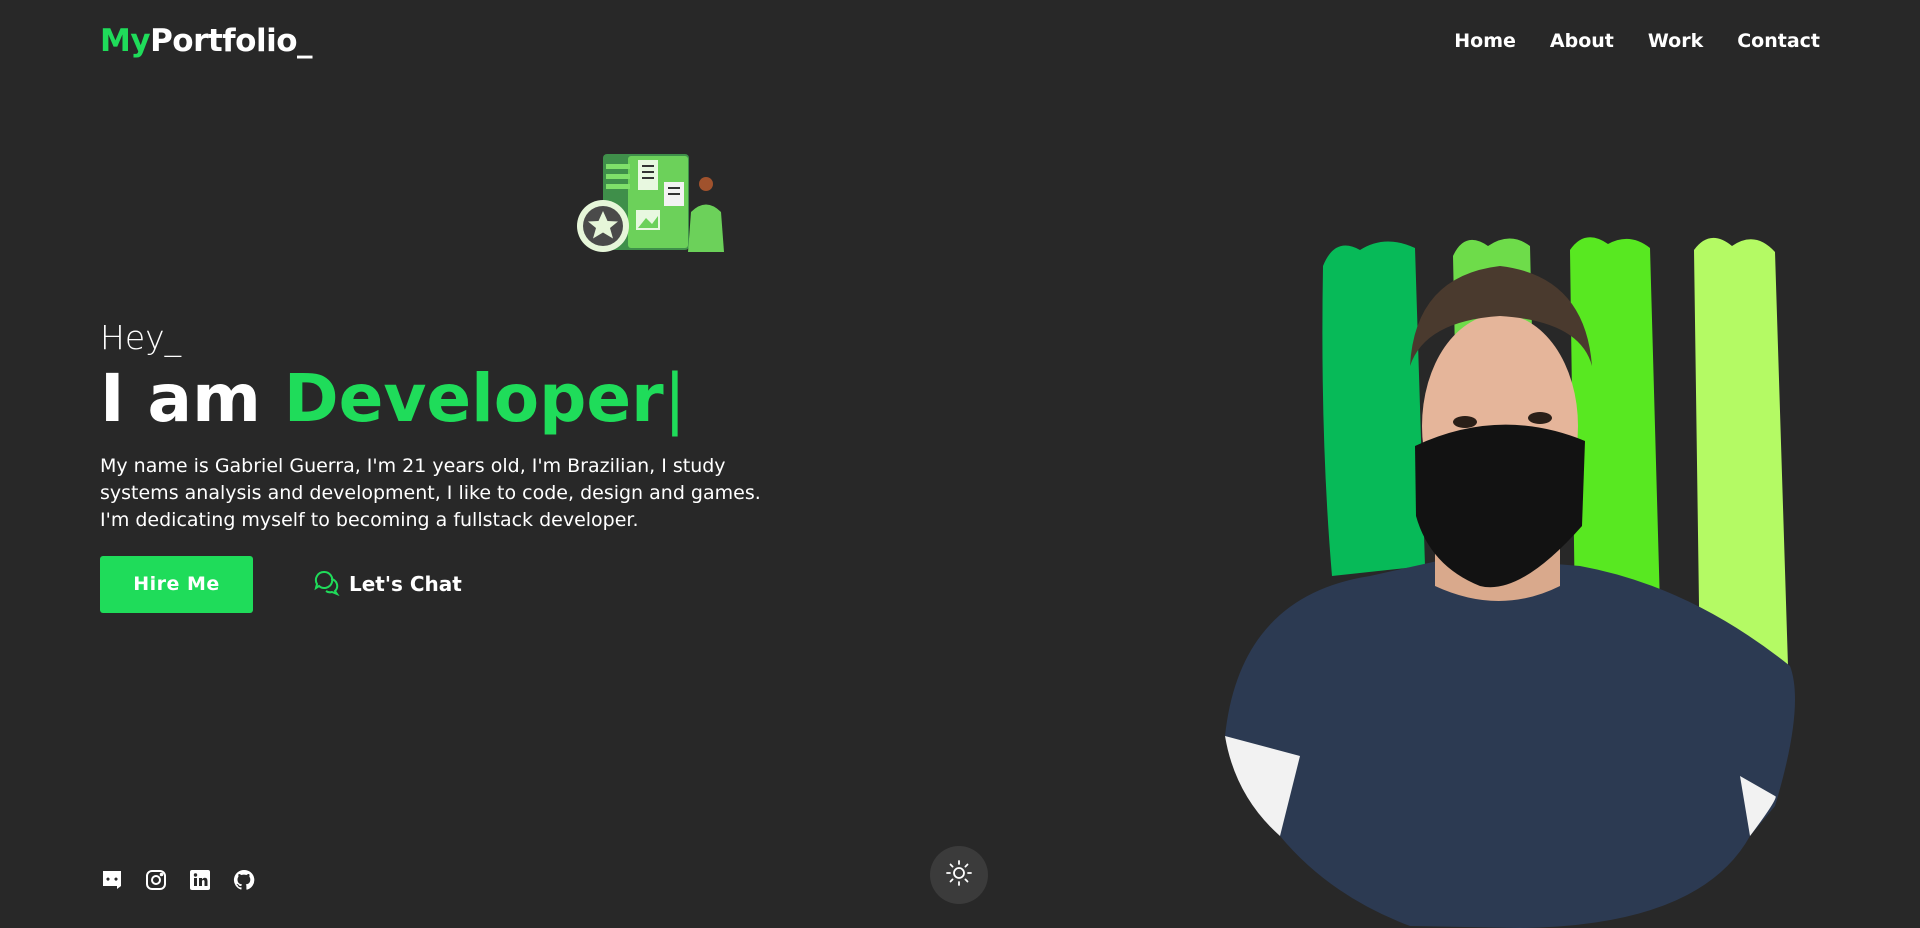 Image resolution: width=1920 pixels, height=928 pixels. Describe the element at coordinates (1582, 41) in the screenshot. I see `nav-about: About` at that location.